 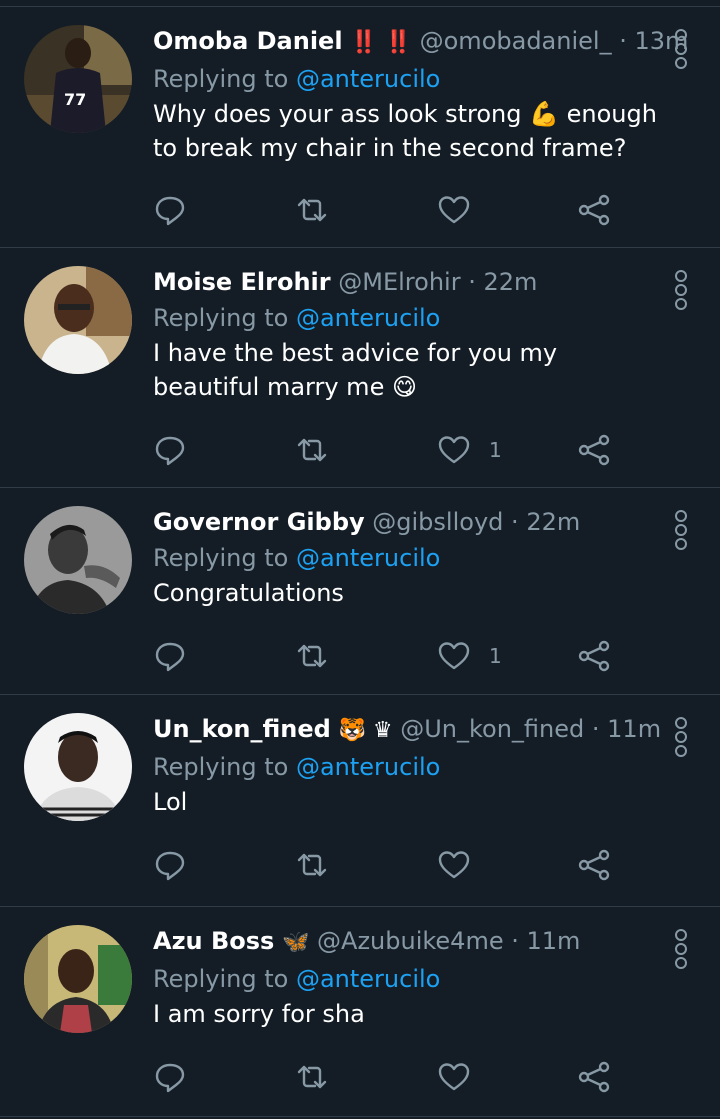 I want to click on tweet-text: Lol, so click(x=170, y=802).